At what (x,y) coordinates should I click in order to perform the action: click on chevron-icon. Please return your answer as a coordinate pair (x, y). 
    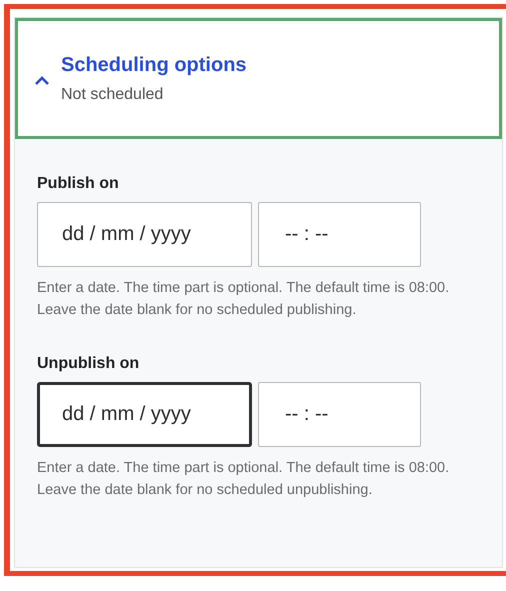
    Looking at the image, I should click on (42, 81).